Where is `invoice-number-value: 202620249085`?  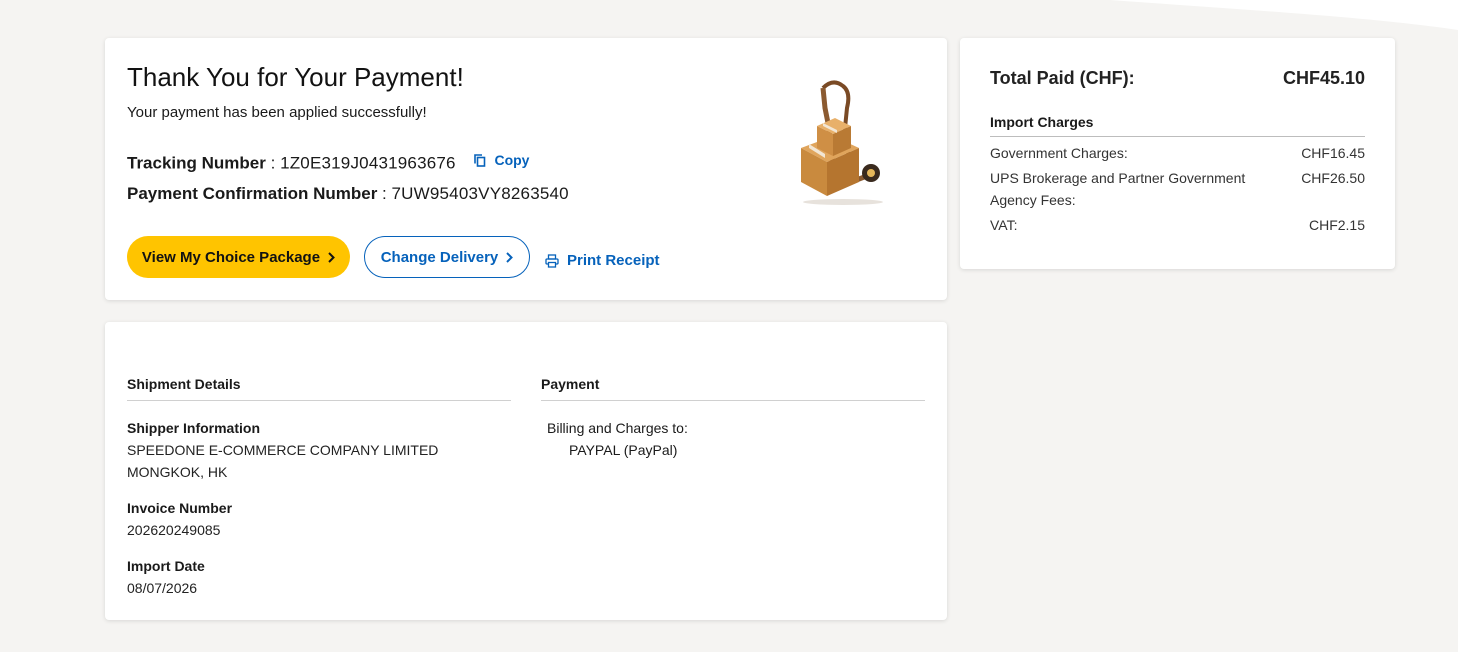
invoice-number-value: 202620249085 is located at coordinates (174, 530).